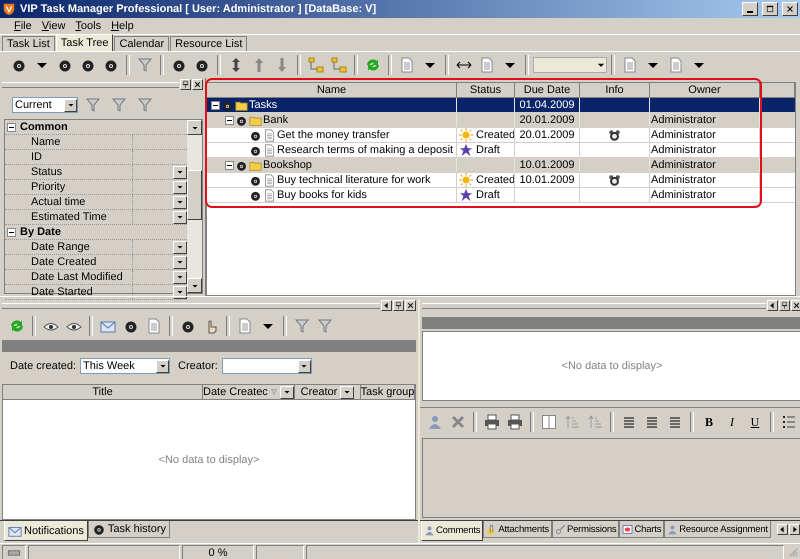  Describe the element at coordinates (789, 422) in the screenshot. I see `list-icon` at that location.